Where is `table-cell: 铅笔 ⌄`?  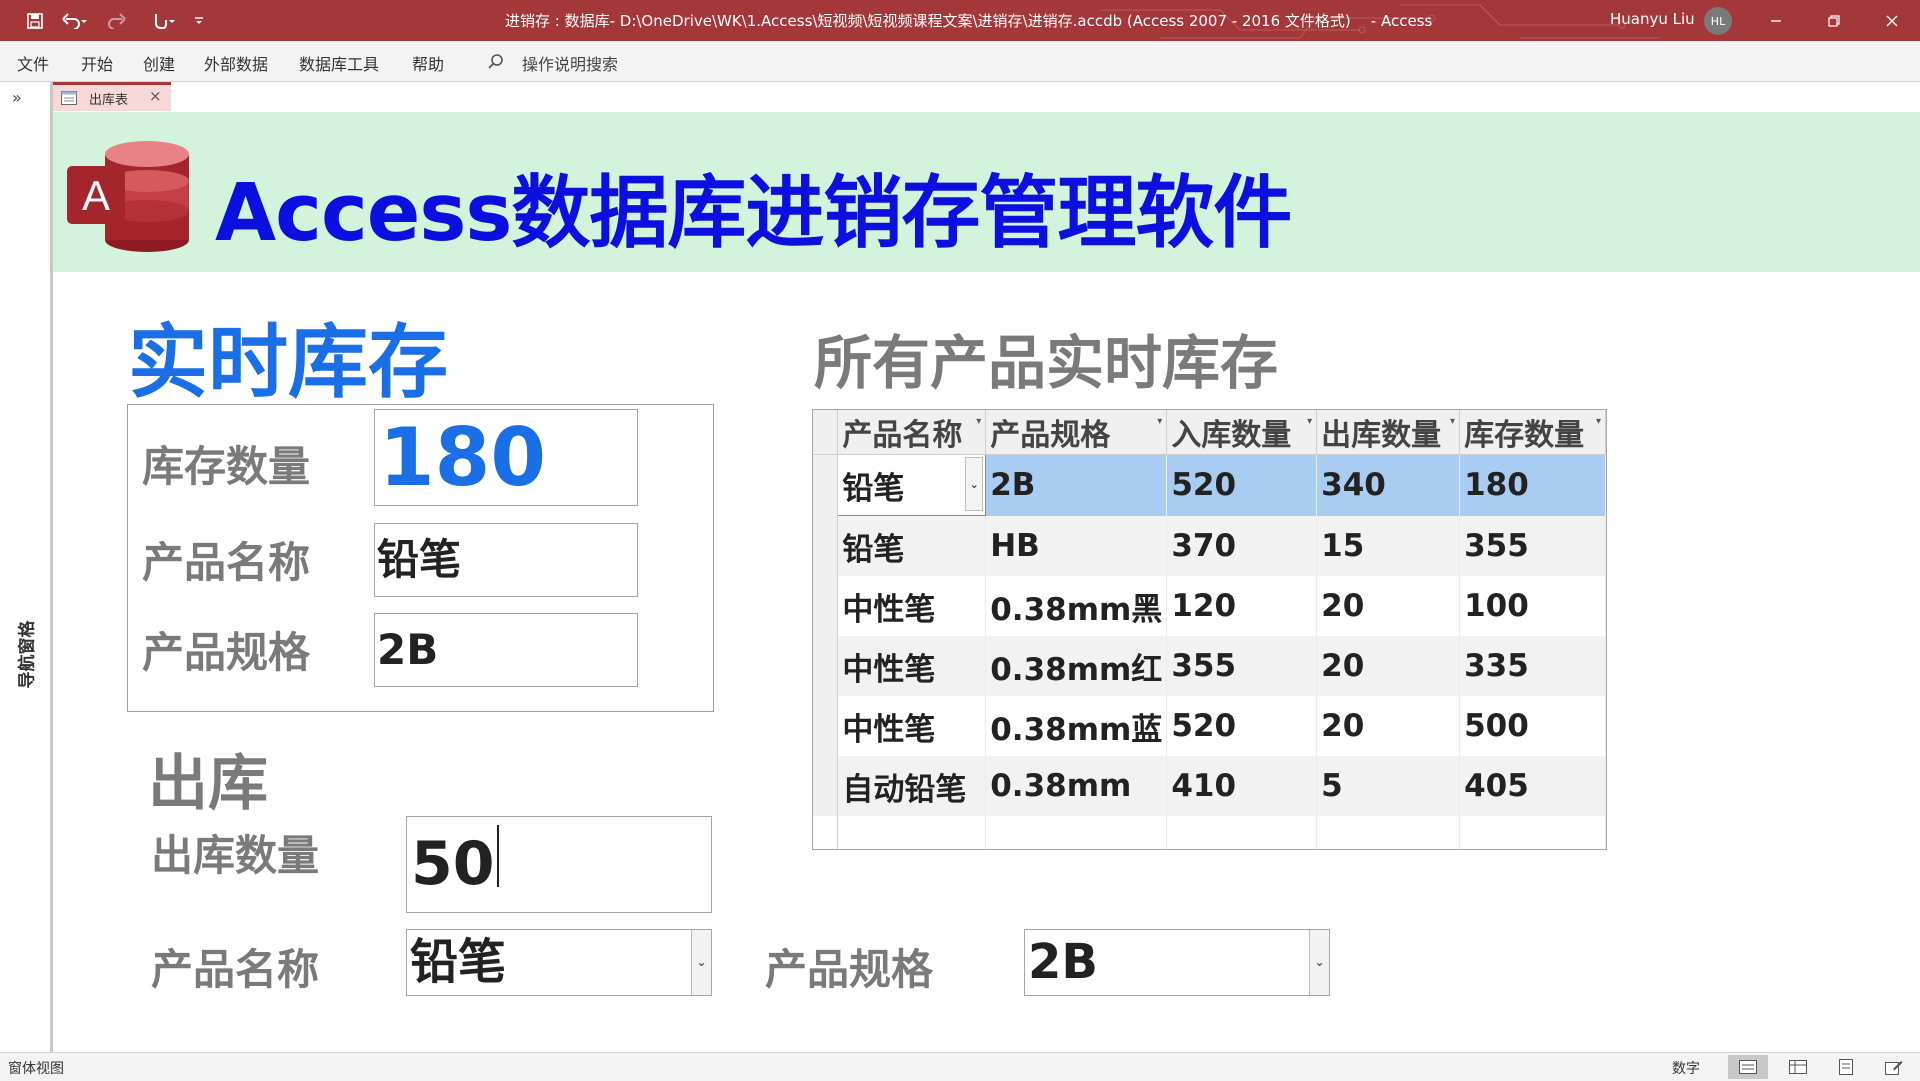 table-cell: 铅笔 ⌄ is located at coordinates (912, 485).